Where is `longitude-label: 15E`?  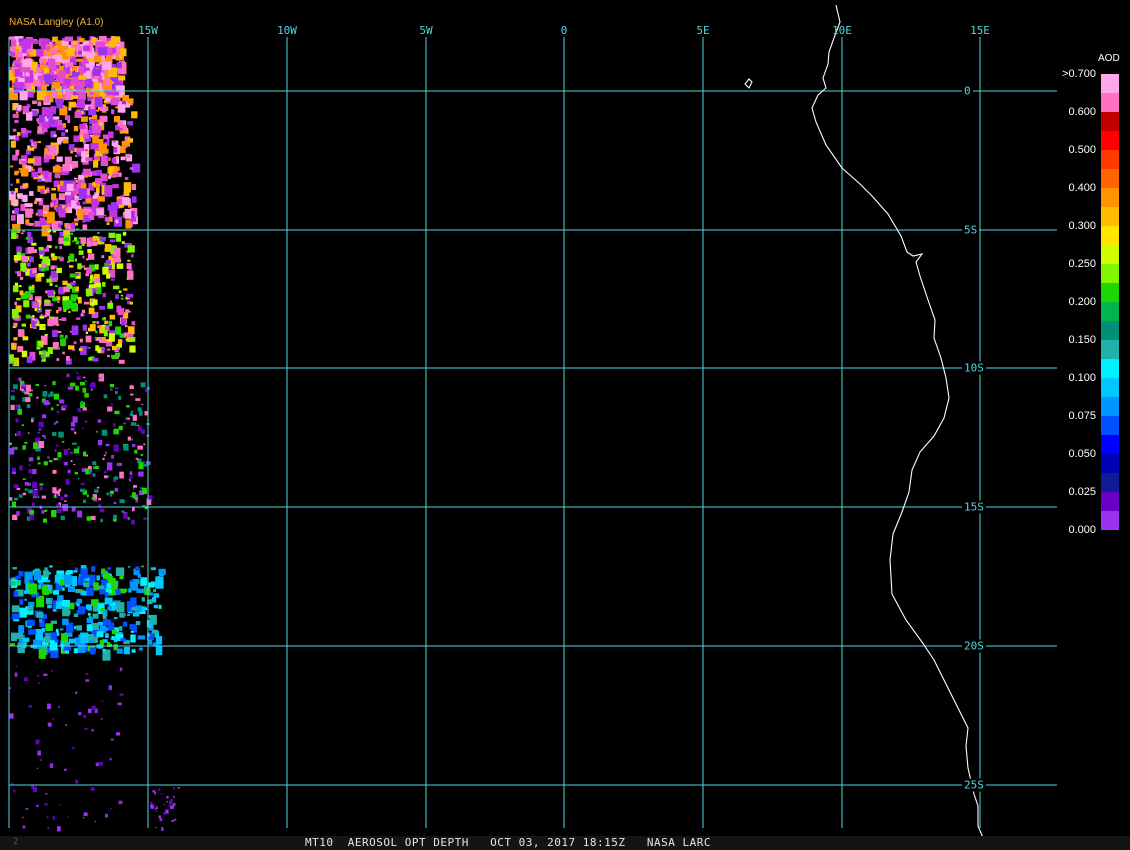
longitude-label: 15E is located at coordinates (980, 30).